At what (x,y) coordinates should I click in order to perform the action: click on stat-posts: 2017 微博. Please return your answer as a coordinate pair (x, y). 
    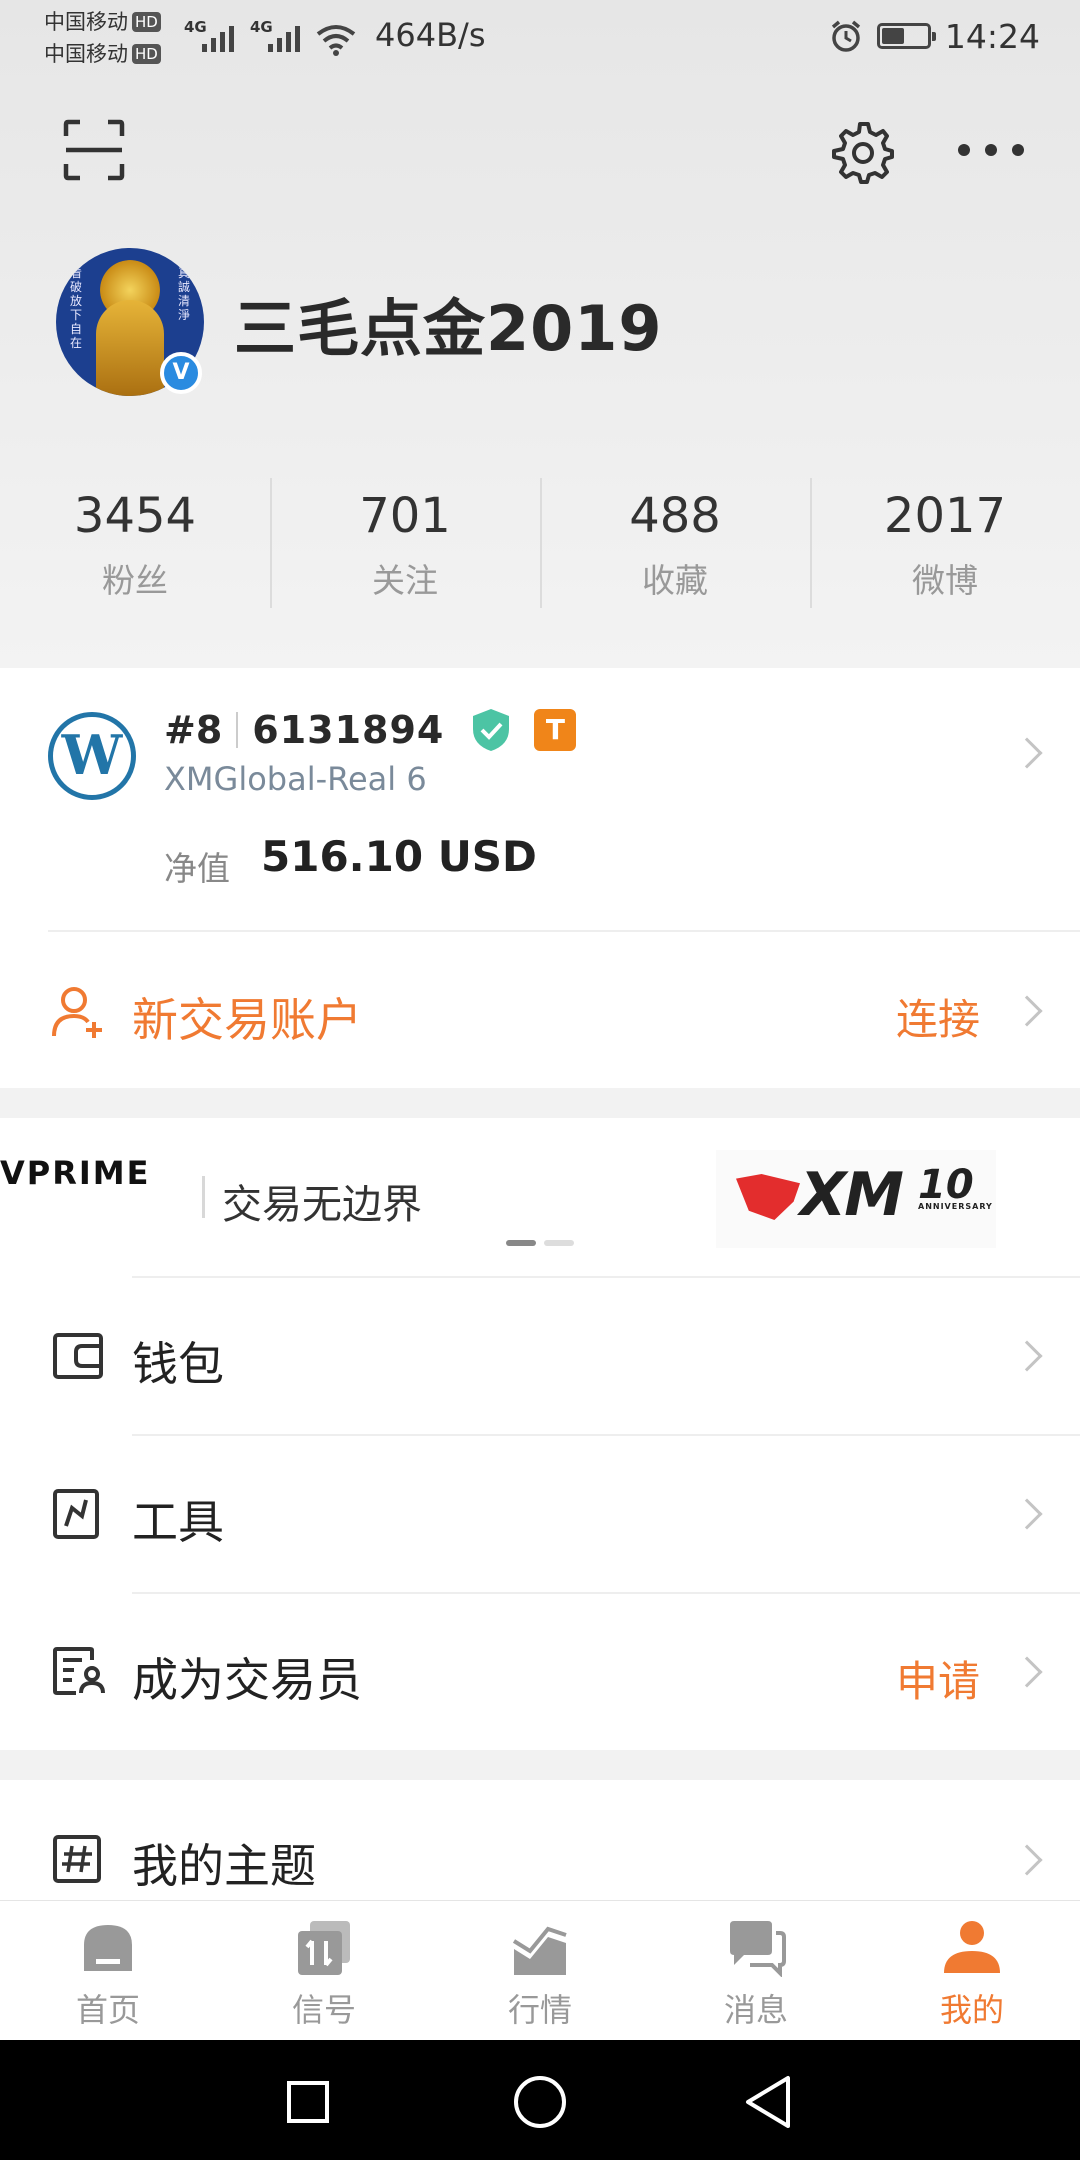
    Looking at the image, I should click on (945, 545).